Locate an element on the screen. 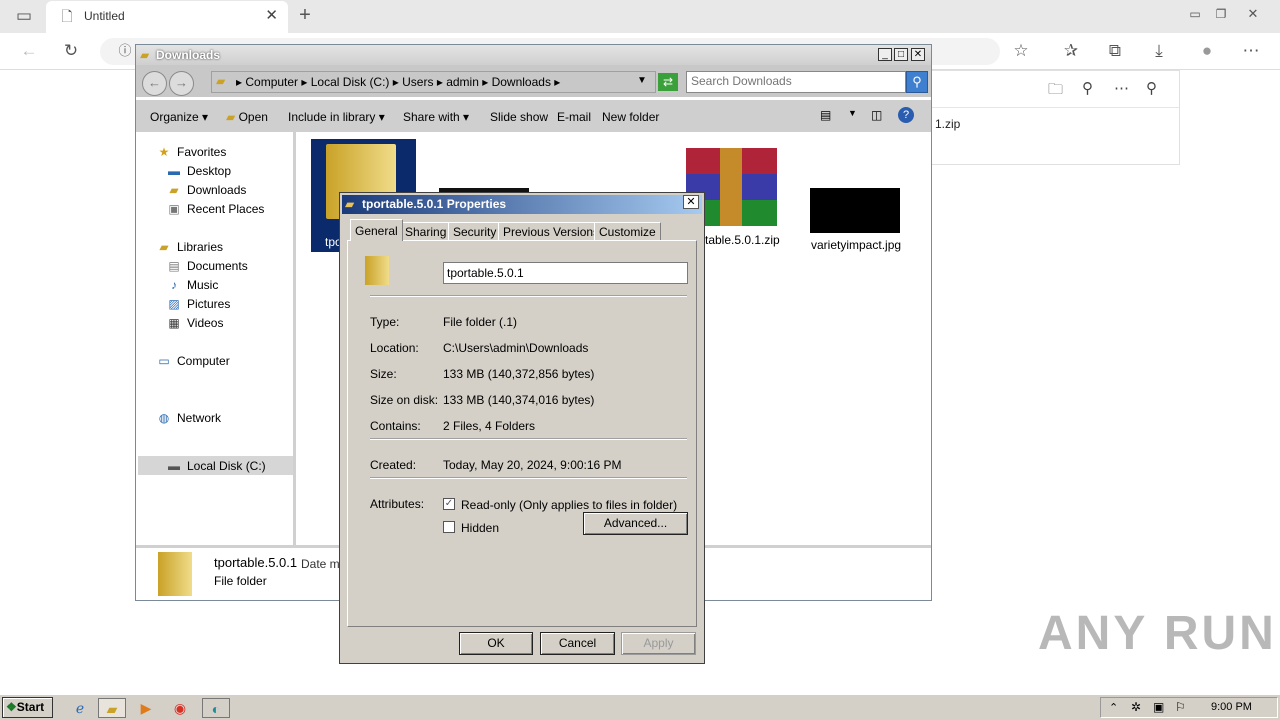 This screenshot has height=720, width=1280. open-folder-icon: 🗀 is located at coordinates (1055, 91).